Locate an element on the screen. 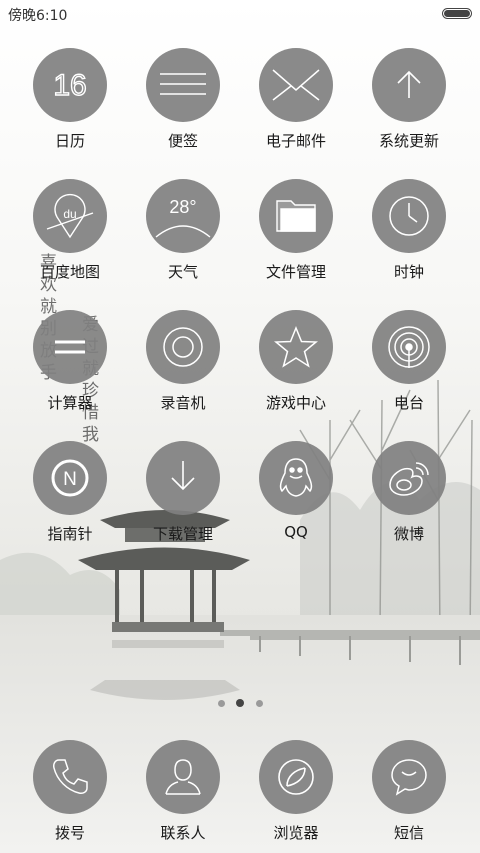 The width and height of the screenshot is (480, 853). app-label: 便签 is located at coordinates (182, 141).